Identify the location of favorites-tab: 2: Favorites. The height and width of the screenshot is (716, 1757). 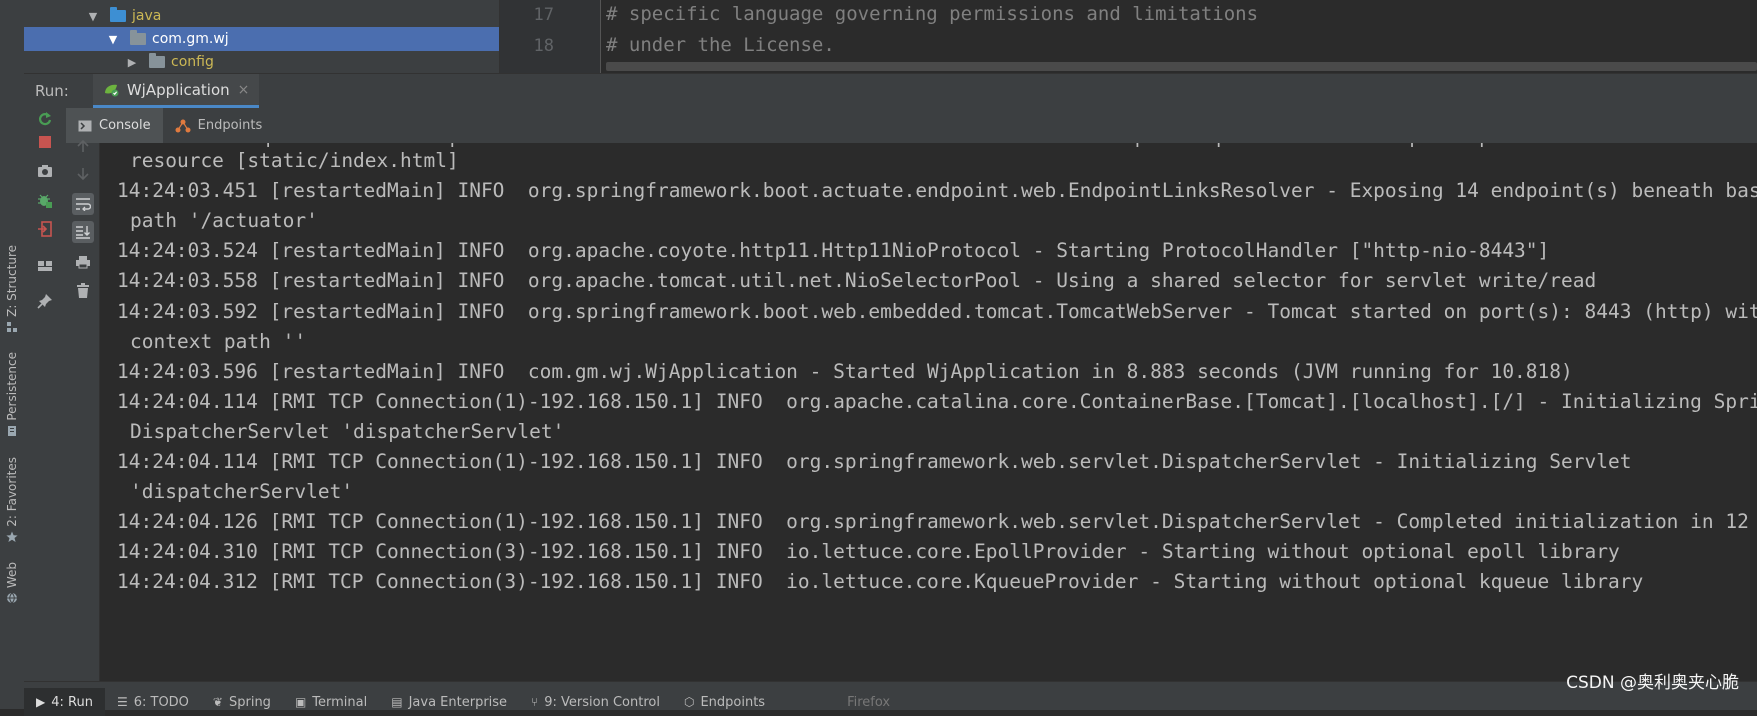
(12, 500).